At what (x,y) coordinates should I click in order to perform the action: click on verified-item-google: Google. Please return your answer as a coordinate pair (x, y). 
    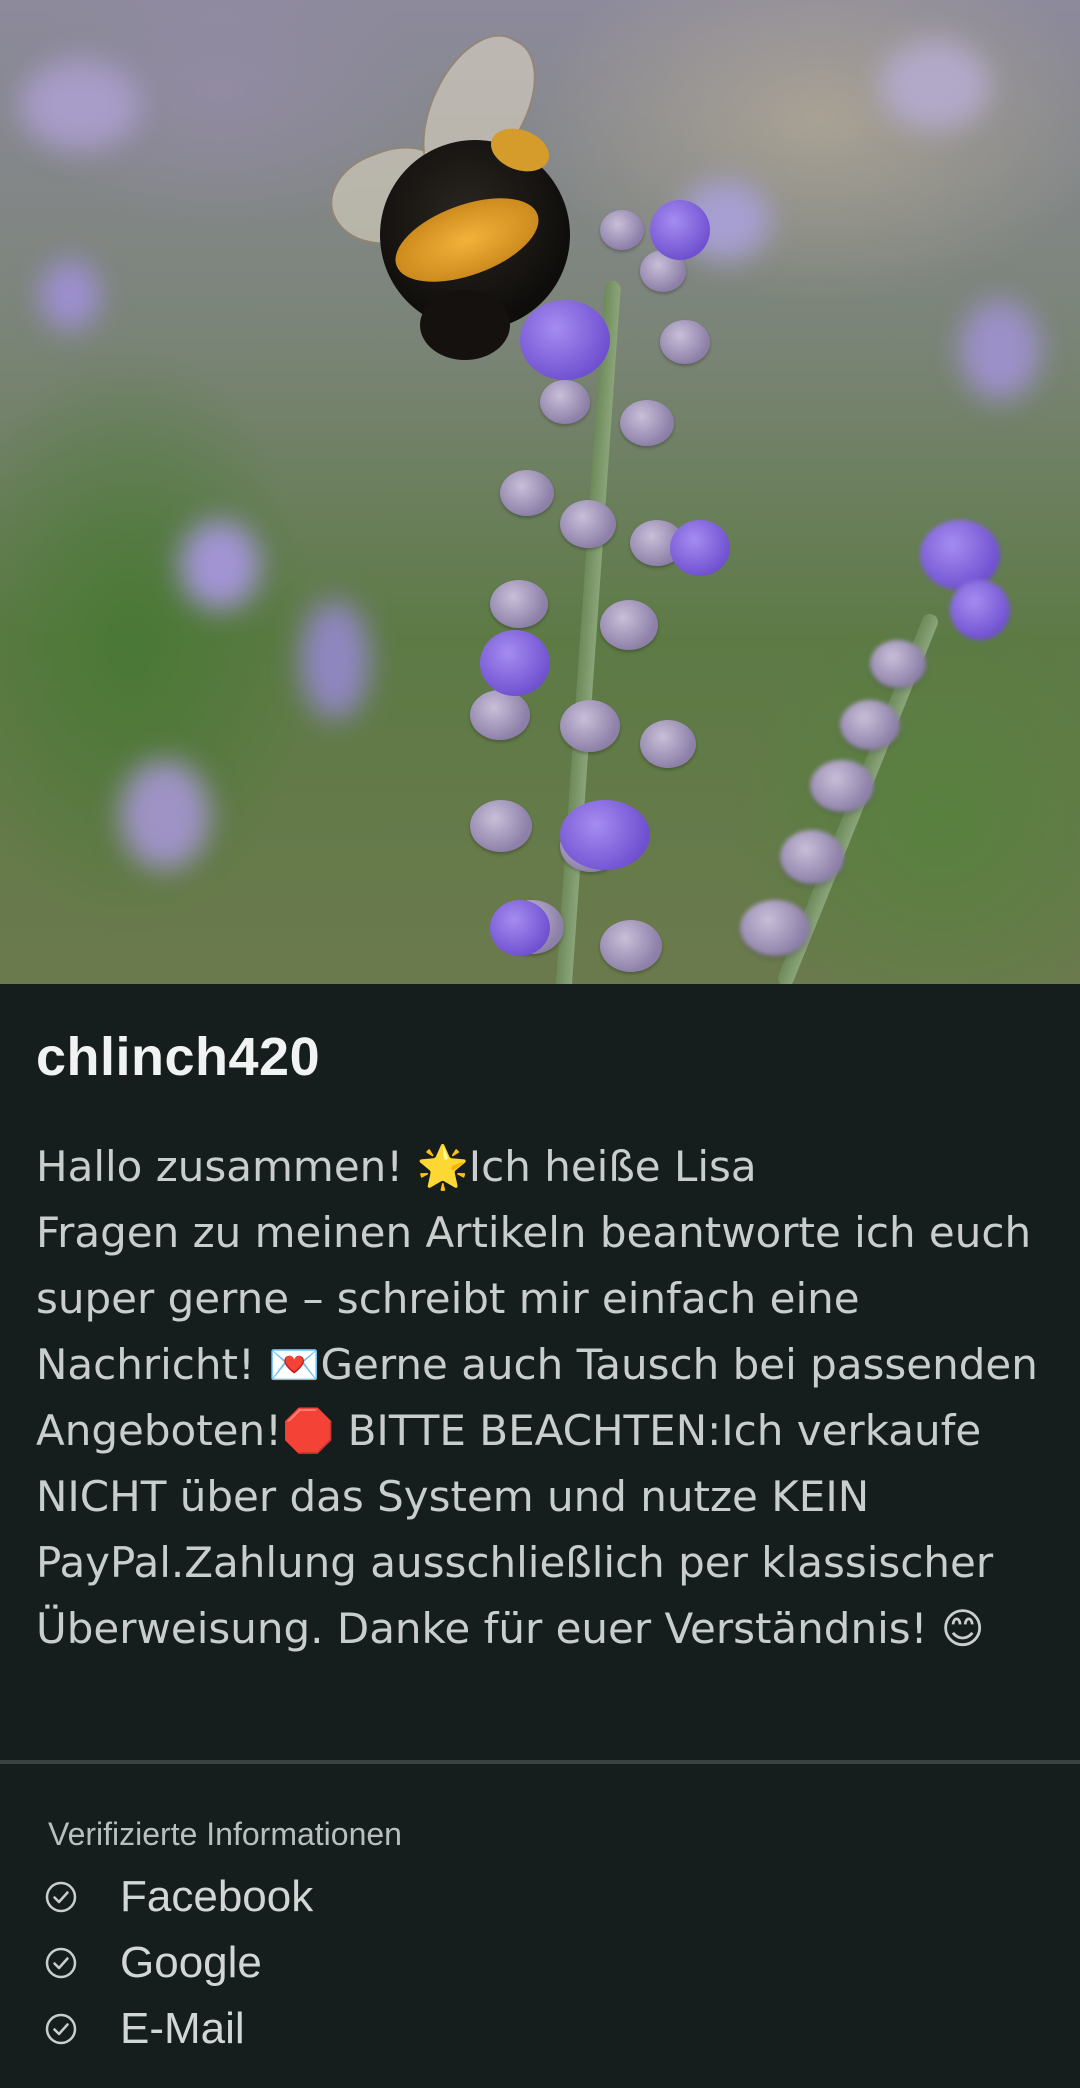
    Looking at the image, I should click on (178, 1963).